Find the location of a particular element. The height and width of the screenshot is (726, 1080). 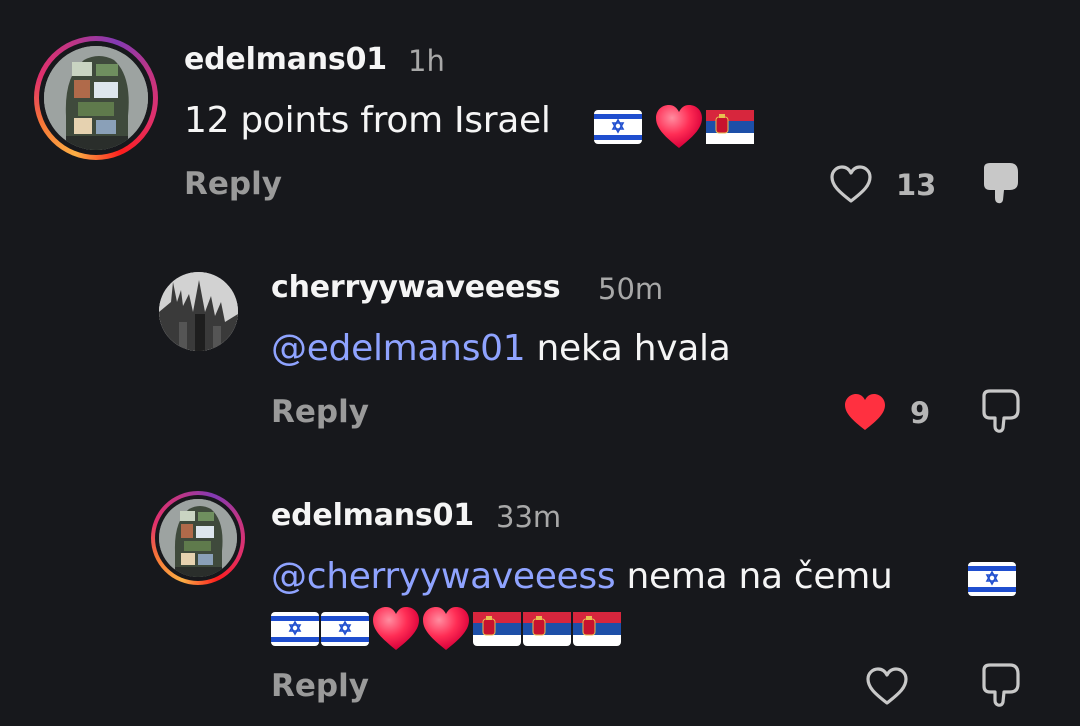

heart-filled-icon is located at coordinates (865, 412).